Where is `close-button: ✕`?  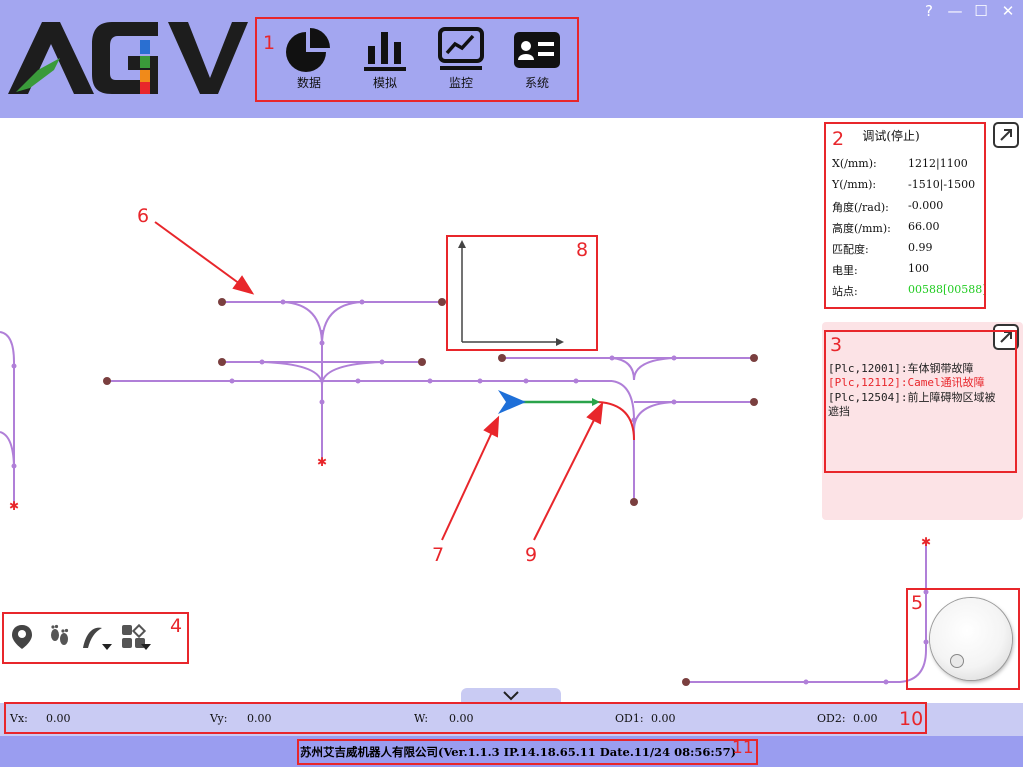
close-button: ✕ is located at coordinates (1008, 11).